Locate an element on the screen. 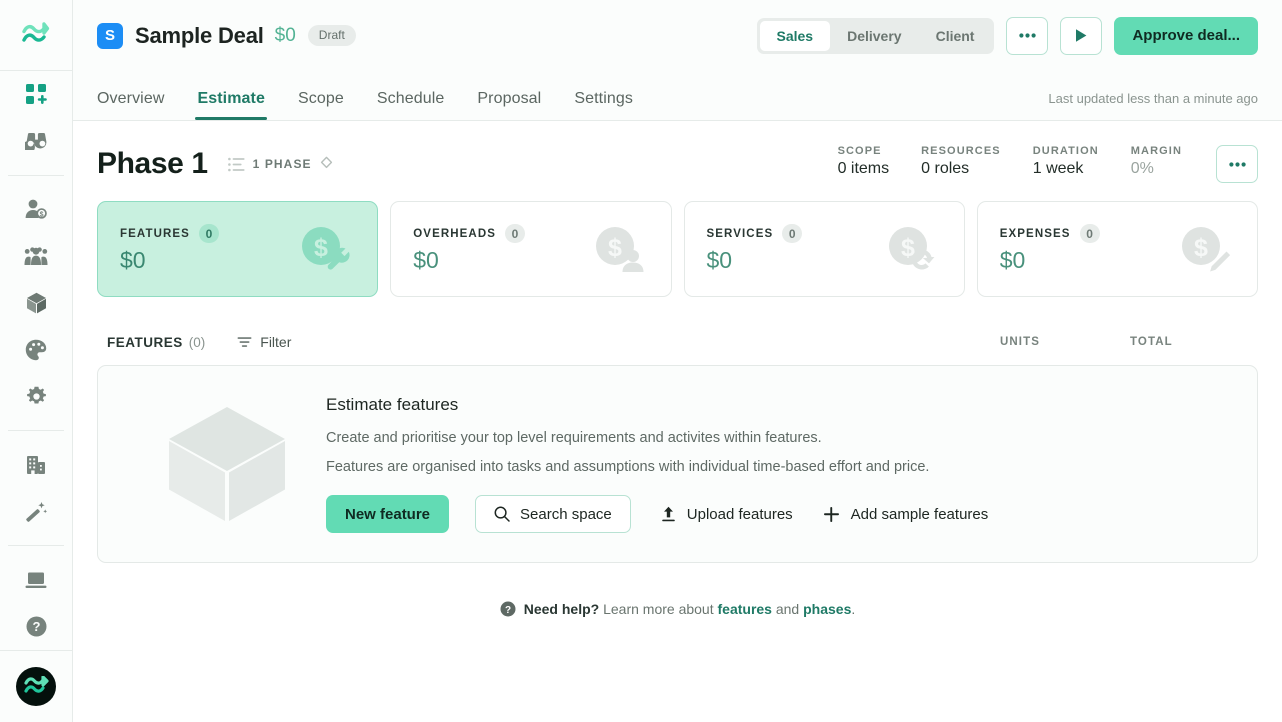  tab-proposal: Proposal is located at coordinates (509, 105).